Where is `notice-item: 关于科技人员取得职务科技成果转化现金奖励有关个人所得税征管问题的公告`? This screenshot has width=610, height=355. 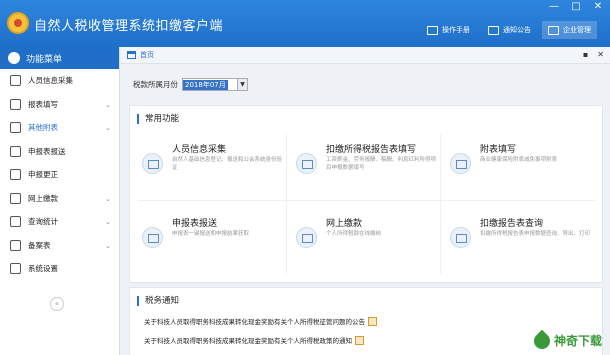 notice-item: 关于科技人员取得职务科技成果转化现金奖励有关个人所得税征管问题的公告 is located at coordinates (260, 321).